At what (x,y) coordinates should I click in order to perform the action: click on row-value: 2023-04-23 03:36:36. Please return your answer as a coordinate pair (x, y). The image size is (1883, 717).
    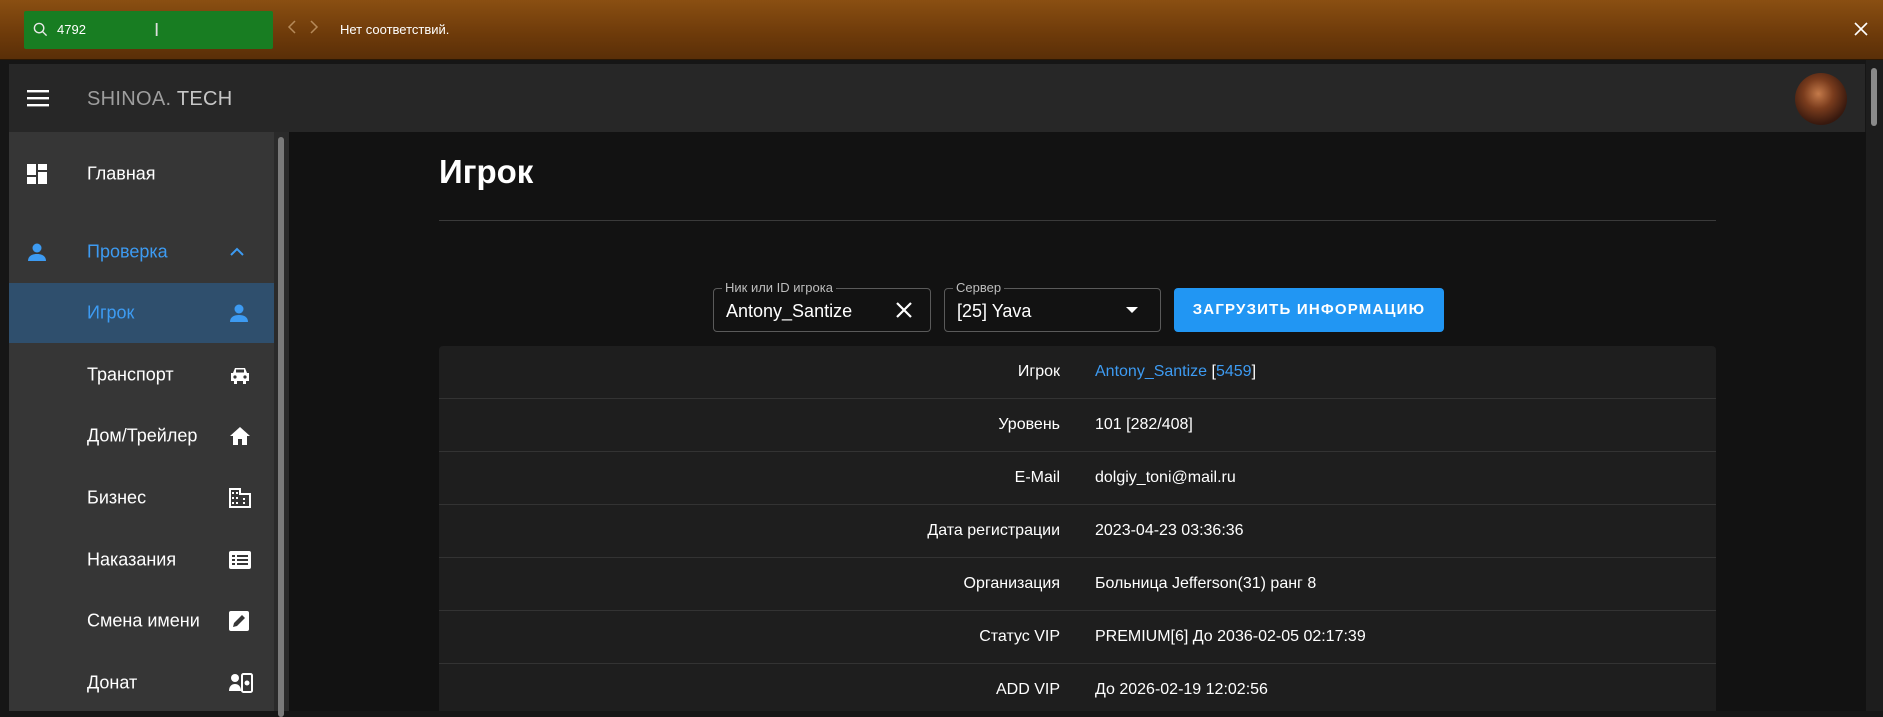
    Looking at the image, I should click on (1169, 530).